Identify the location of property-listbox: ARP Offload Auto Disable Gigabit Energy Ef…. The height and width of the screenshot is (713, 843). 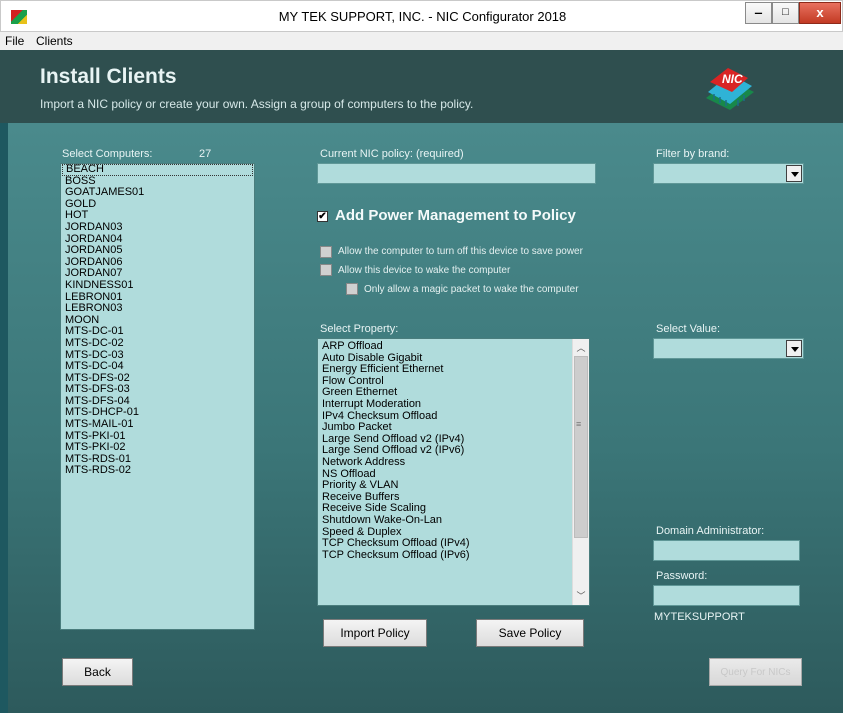
(453, 472).